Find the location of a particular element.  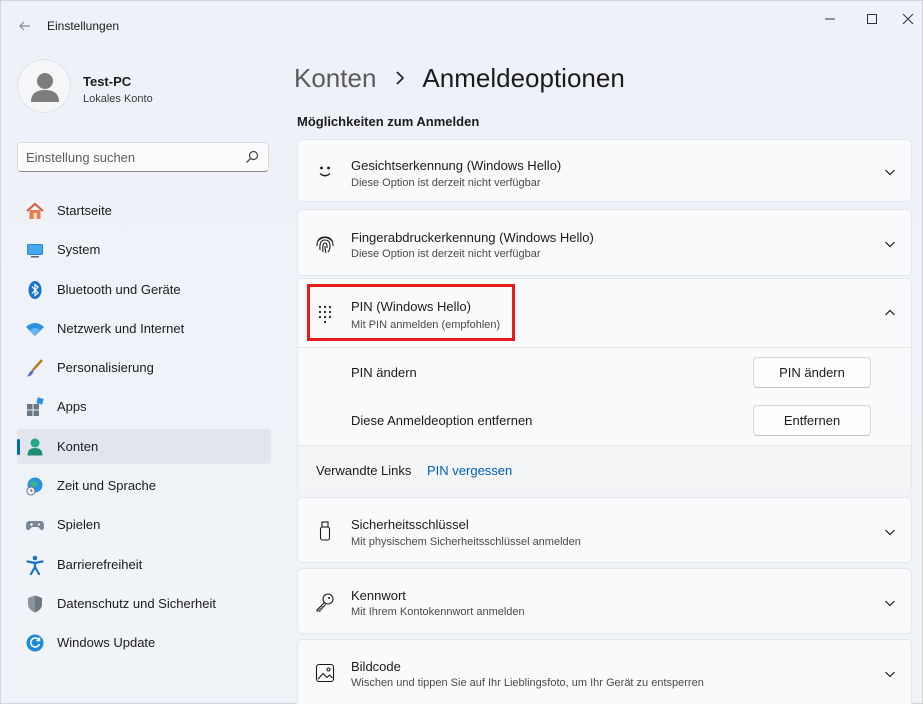

option-subtitle: Mit PIN anmelden (empfohlen) is located at coordinates (426, 325).